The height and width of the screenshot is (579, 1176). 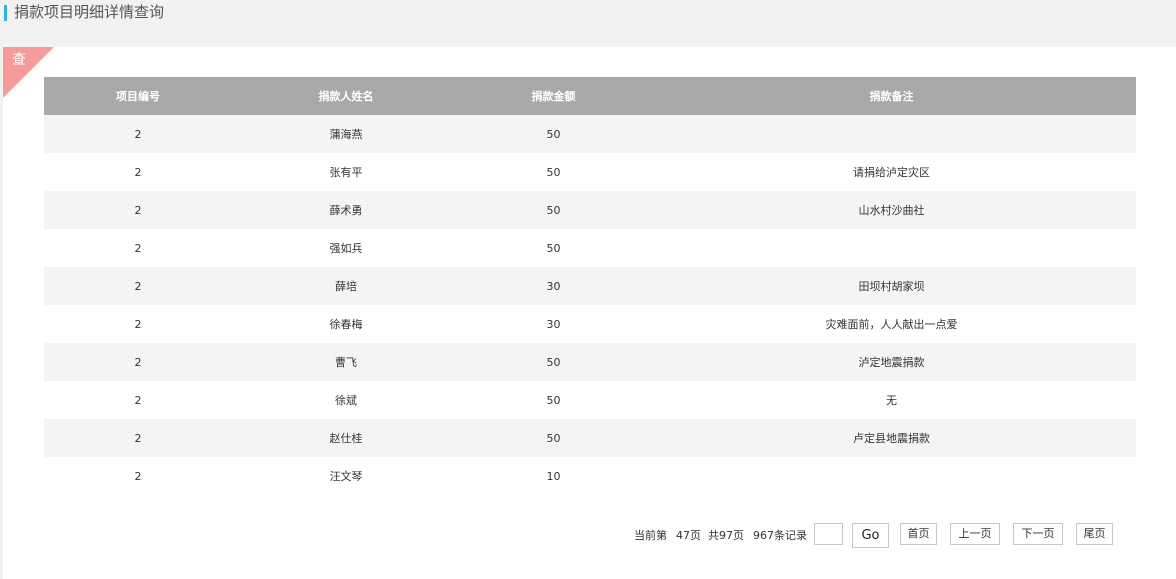 What do you see at coordinates (891, 210) in the screenshot?
I see `cell-remark: 山水村沙曲社` at bounding box center [891, 210].